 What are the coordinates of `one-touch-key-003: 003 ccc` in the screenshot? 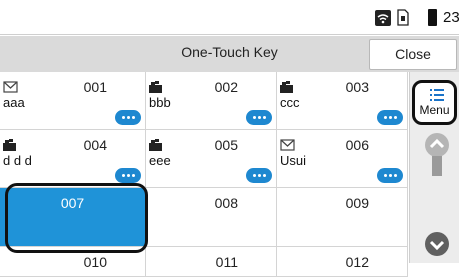 It's located at (342, 101).